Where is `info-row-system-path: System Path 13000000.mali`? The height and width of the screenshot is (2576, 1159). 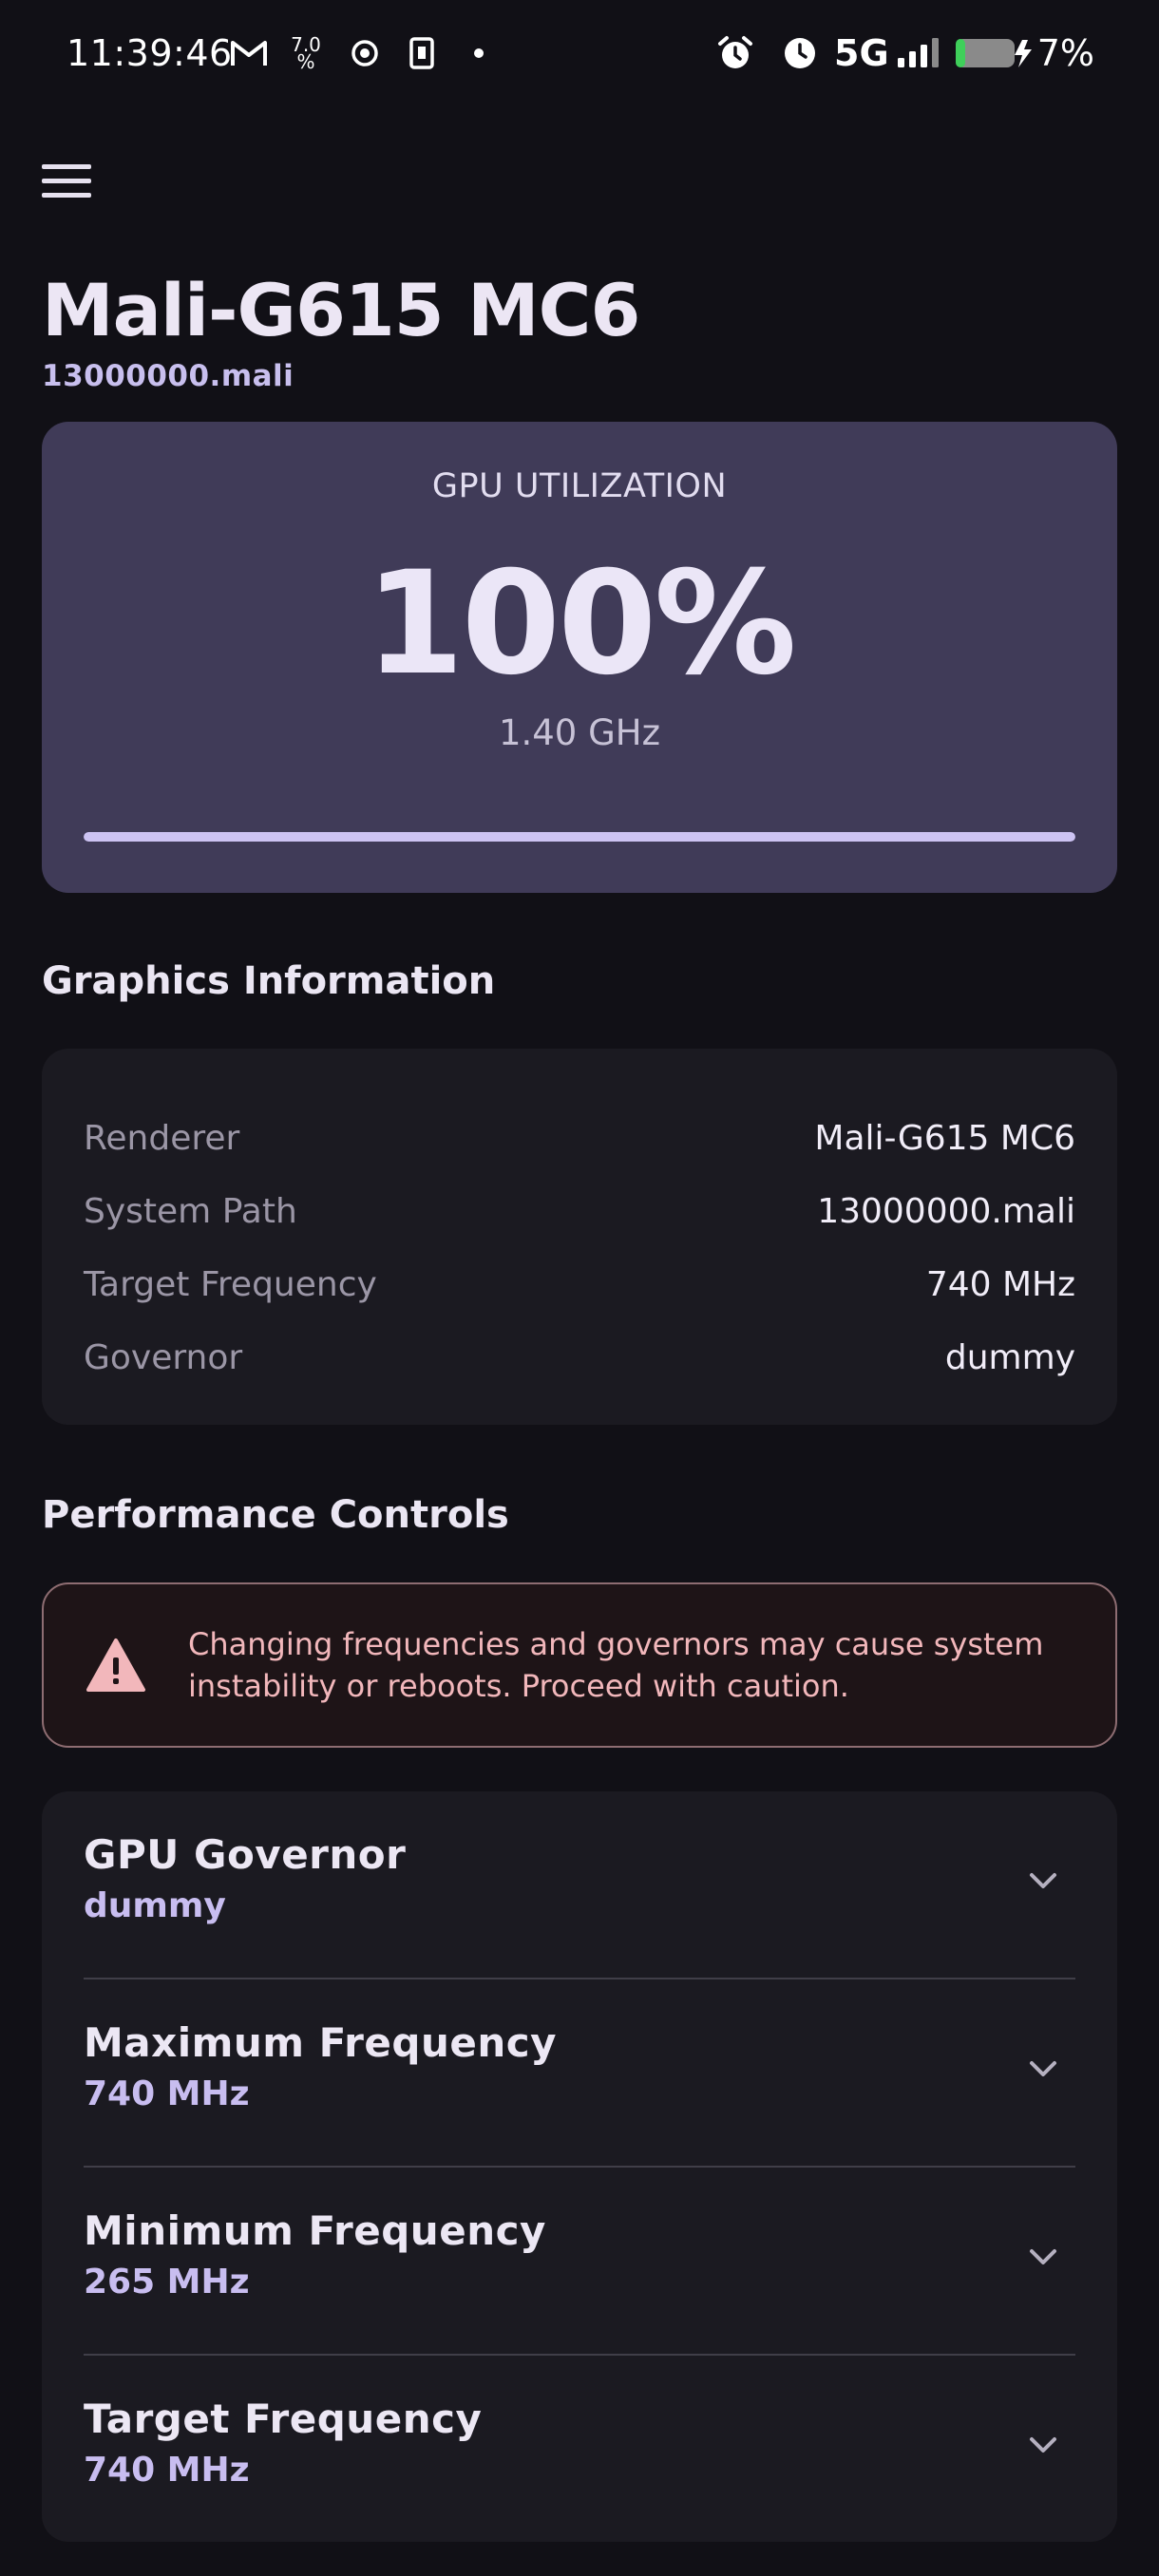
info-row-system-path: System Path 13000000.mali is located at coordinates (579, 1211).